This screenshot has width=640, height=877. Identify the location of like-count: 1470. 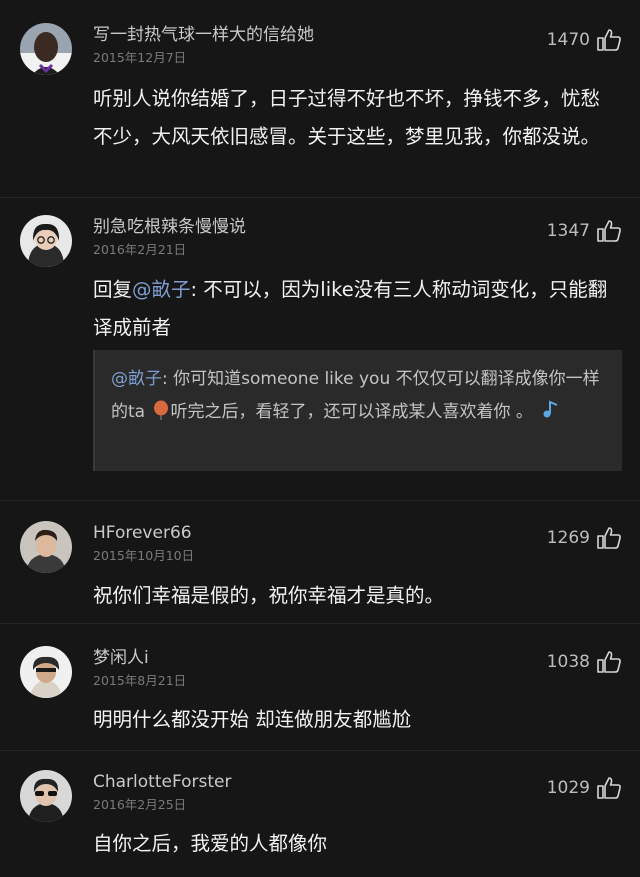
(568, 40).